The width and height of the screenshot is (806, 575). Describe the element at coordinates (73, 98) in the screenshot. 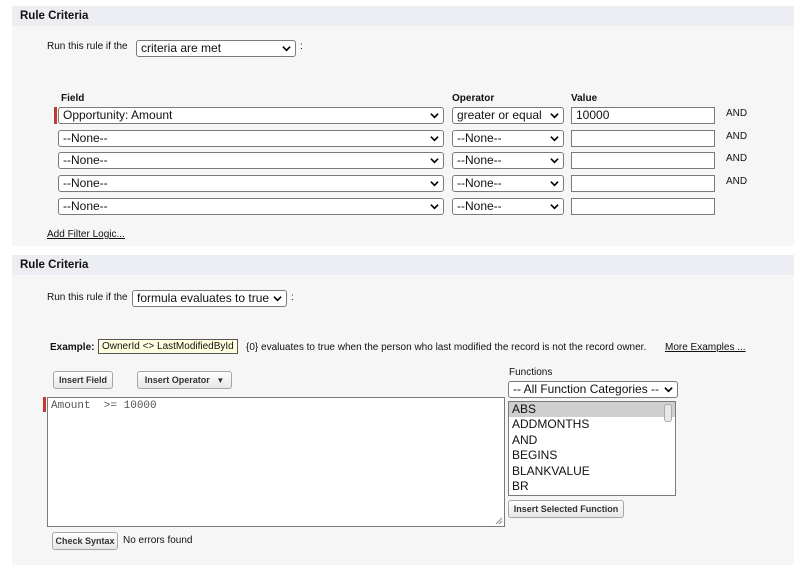

I see `column-header-field: Field` at that location.